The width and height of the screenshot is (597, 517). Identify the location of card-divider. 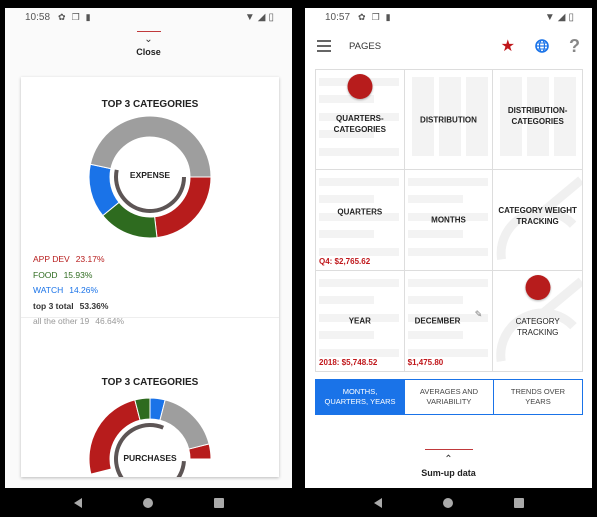
(150, 317).